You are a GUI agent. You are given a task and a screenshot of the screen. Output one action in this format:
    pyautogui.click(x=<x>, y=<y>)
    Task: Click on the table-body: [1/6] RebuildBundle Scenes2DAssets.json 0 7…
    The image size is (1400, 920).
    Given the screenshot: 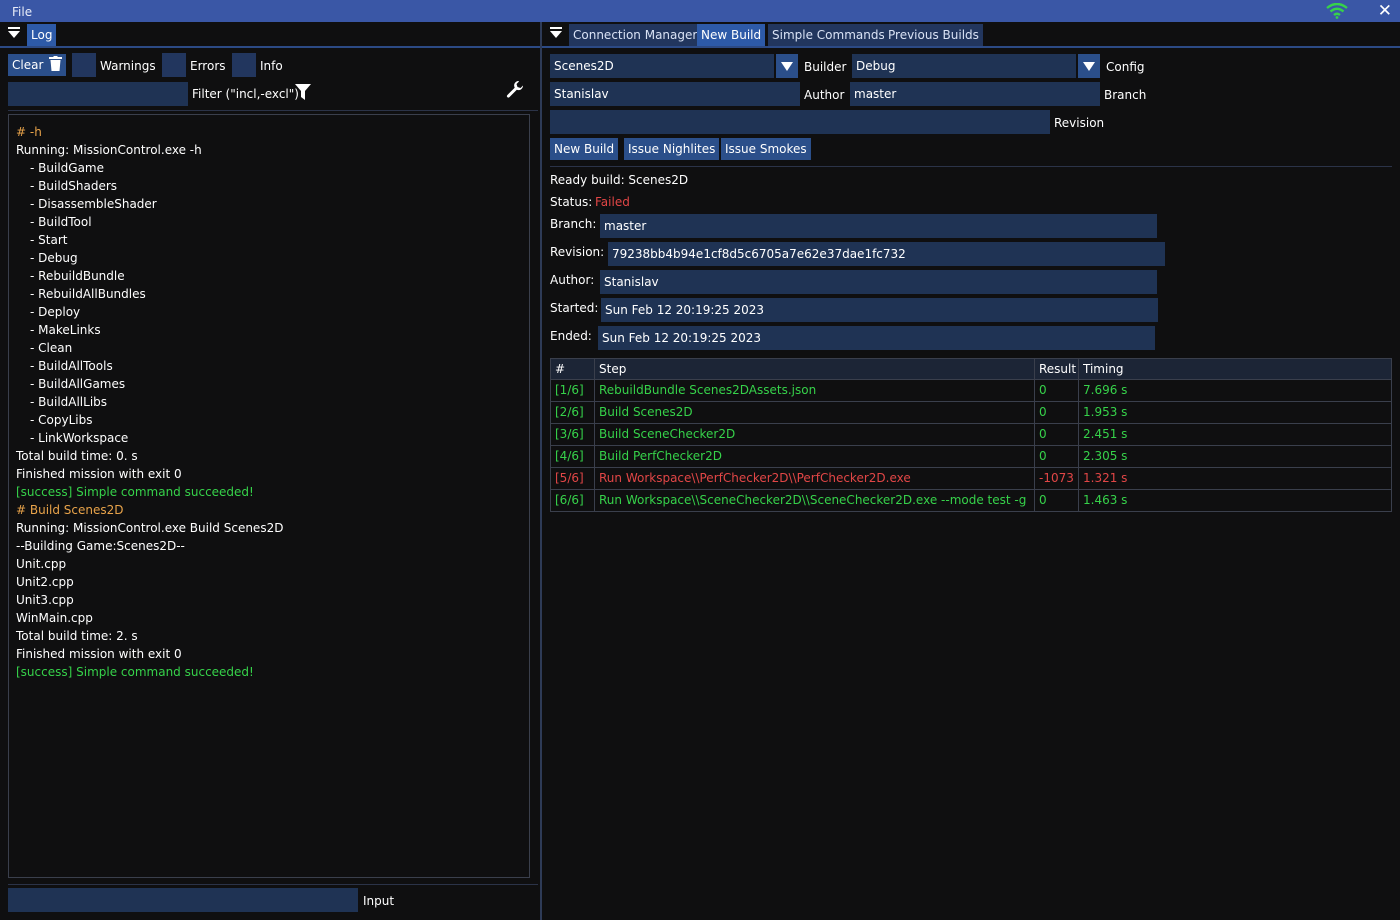 What is the action you would take?
    pyautogui.click(x=971, y=445)
    